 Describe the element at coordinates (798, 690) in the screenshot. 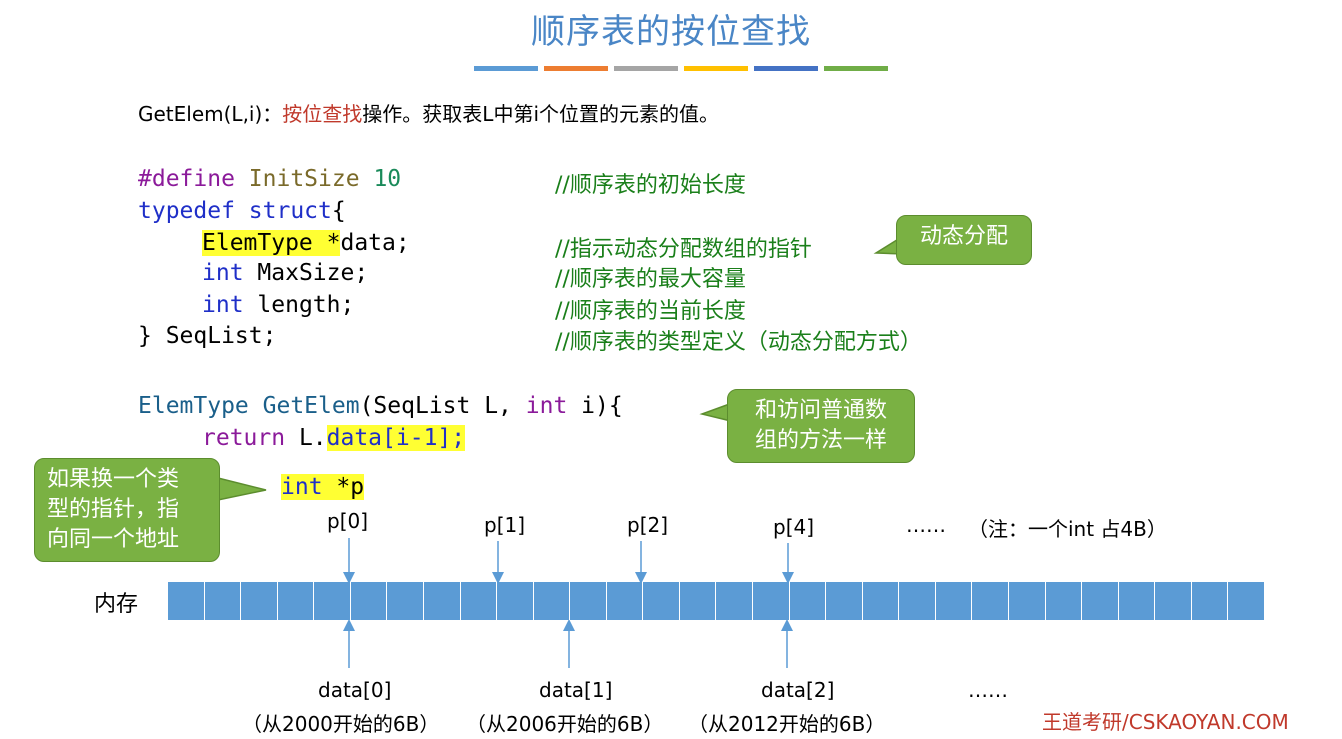

I see `data-label: data[2]` at that location.